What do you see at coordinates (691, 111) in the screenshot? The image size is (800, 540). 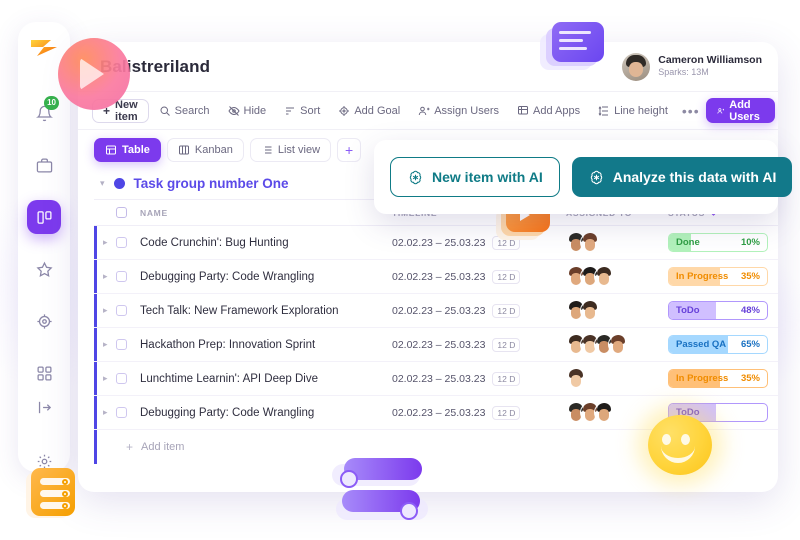 I see `toolbar-more-button: •••` at bounding box center [691, 111].